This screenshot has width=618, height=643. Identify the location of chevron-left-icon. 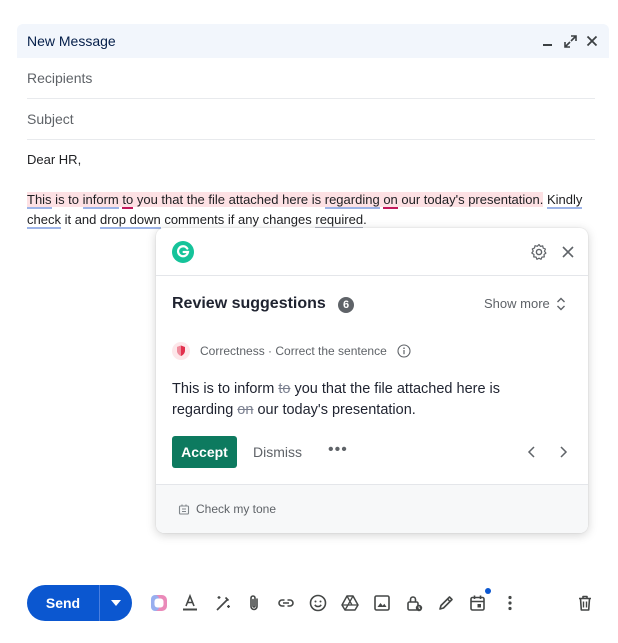
(532, 452).